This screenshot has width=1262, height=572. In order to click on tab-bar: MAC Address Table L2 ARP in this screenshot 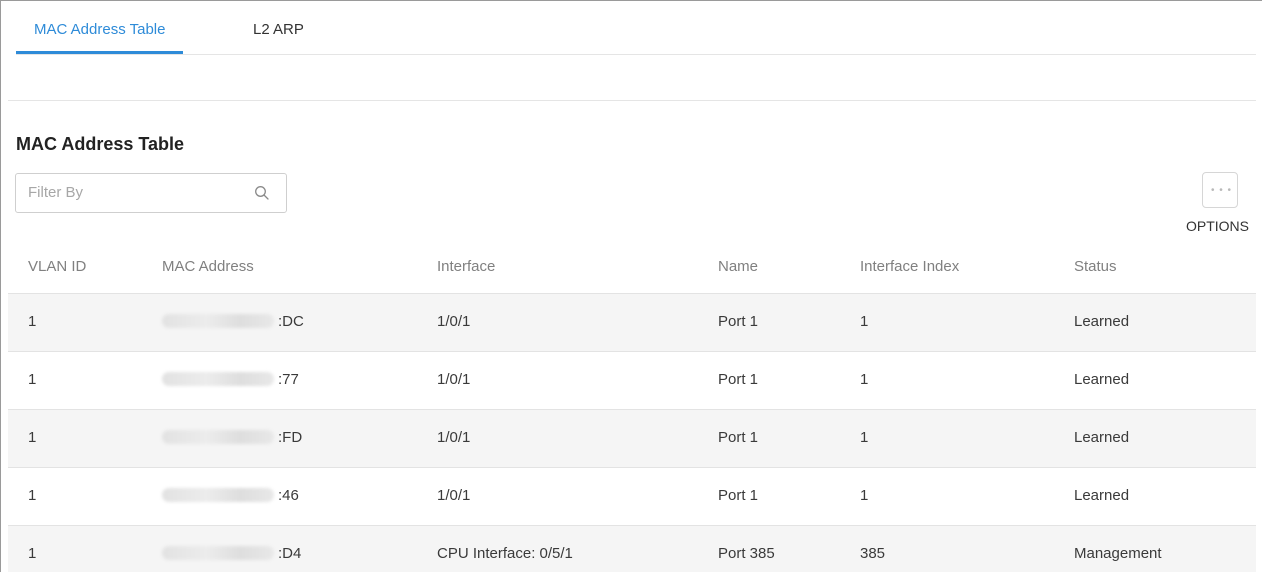, I will do `click(636, 31)`.